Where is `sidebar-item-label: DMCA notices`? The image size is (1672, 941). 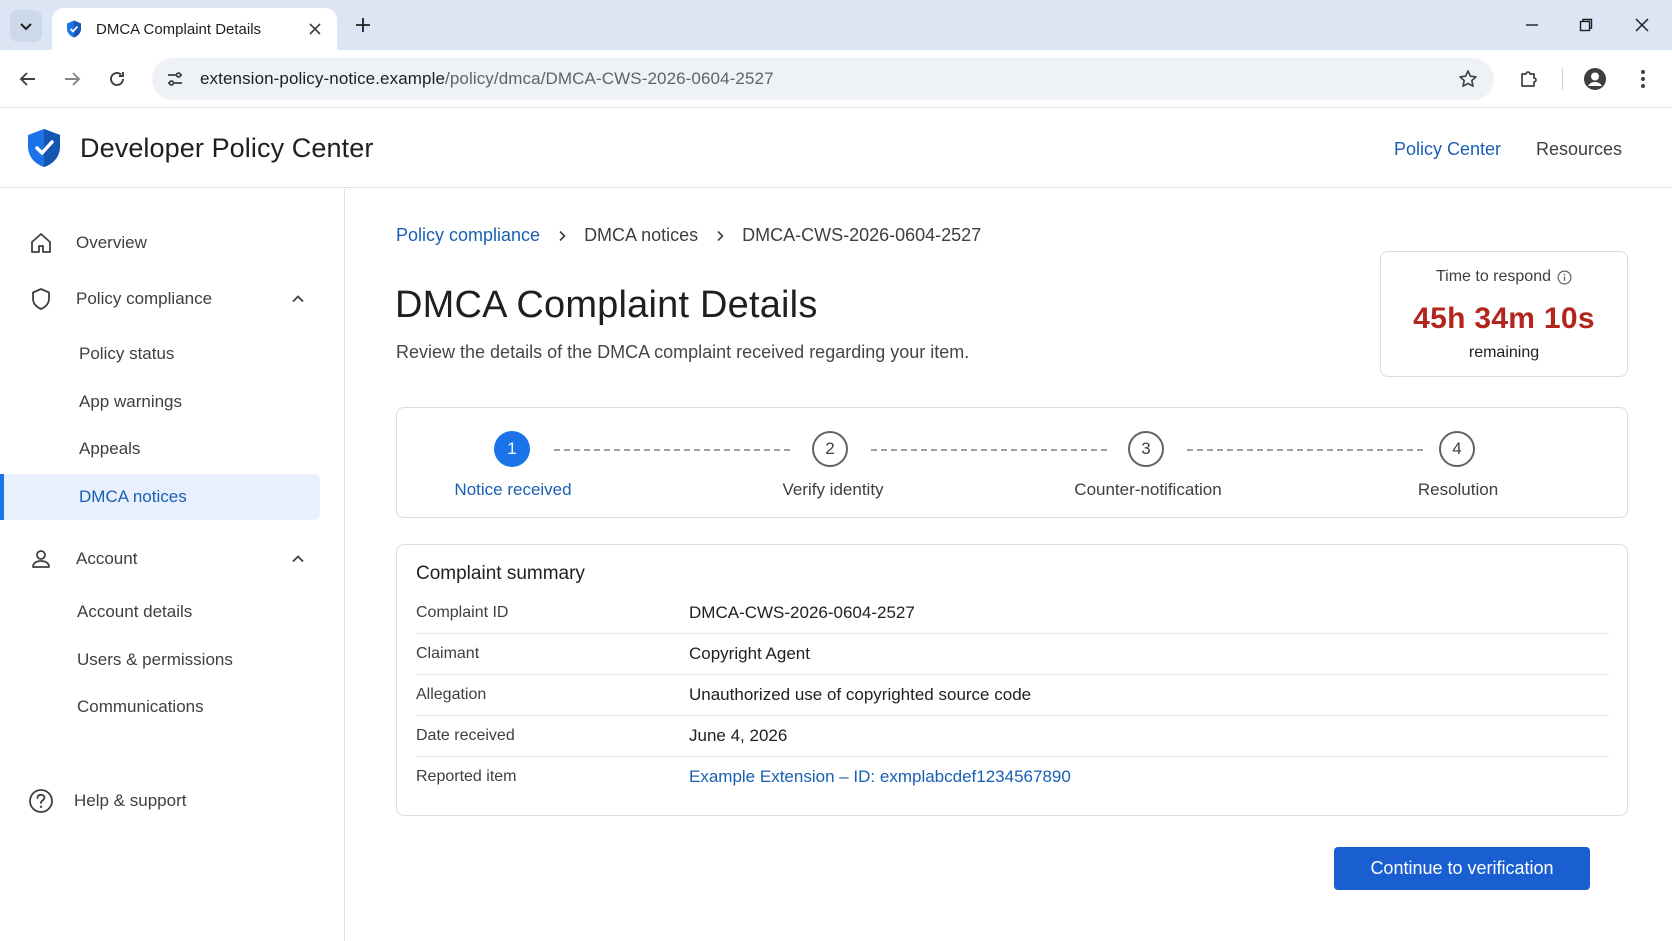 sidebar-item-label: DMCA notices is located at coordinates (133, 496).